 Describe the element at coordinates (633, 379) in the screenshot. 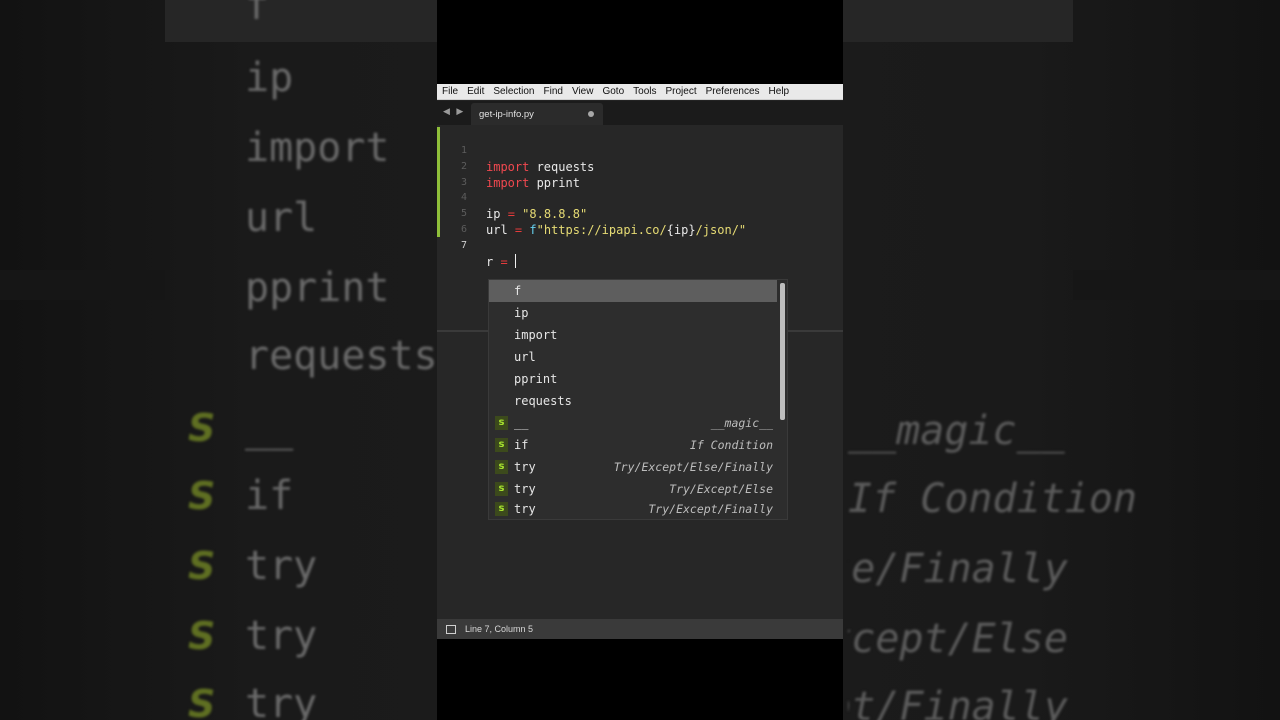

I see `autocomplete-item: pprint` at that location.